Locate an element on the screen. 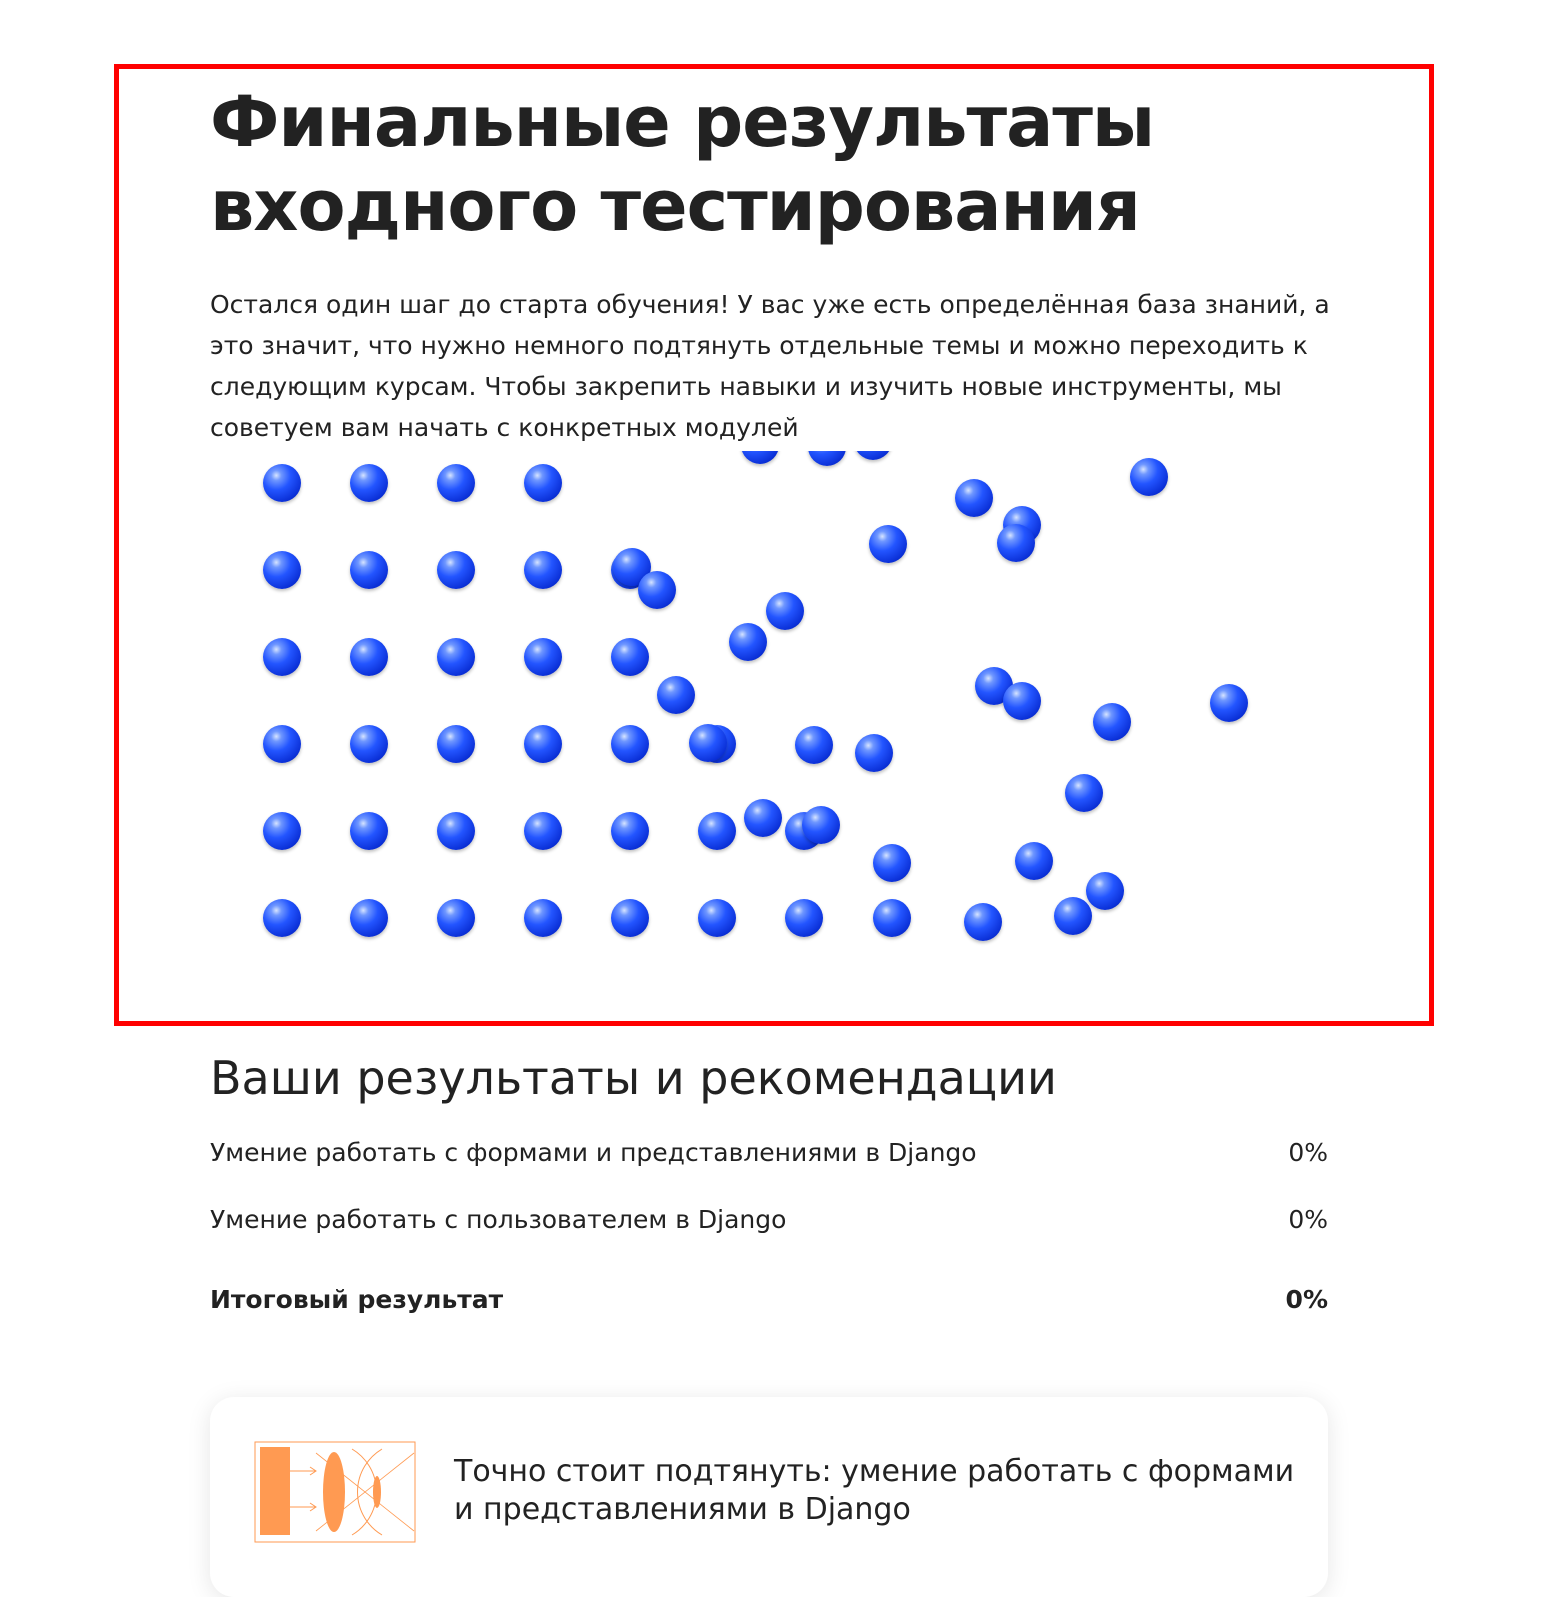  result-row-total: Итоговый результат 0% is located at coordinates (769, 1300).